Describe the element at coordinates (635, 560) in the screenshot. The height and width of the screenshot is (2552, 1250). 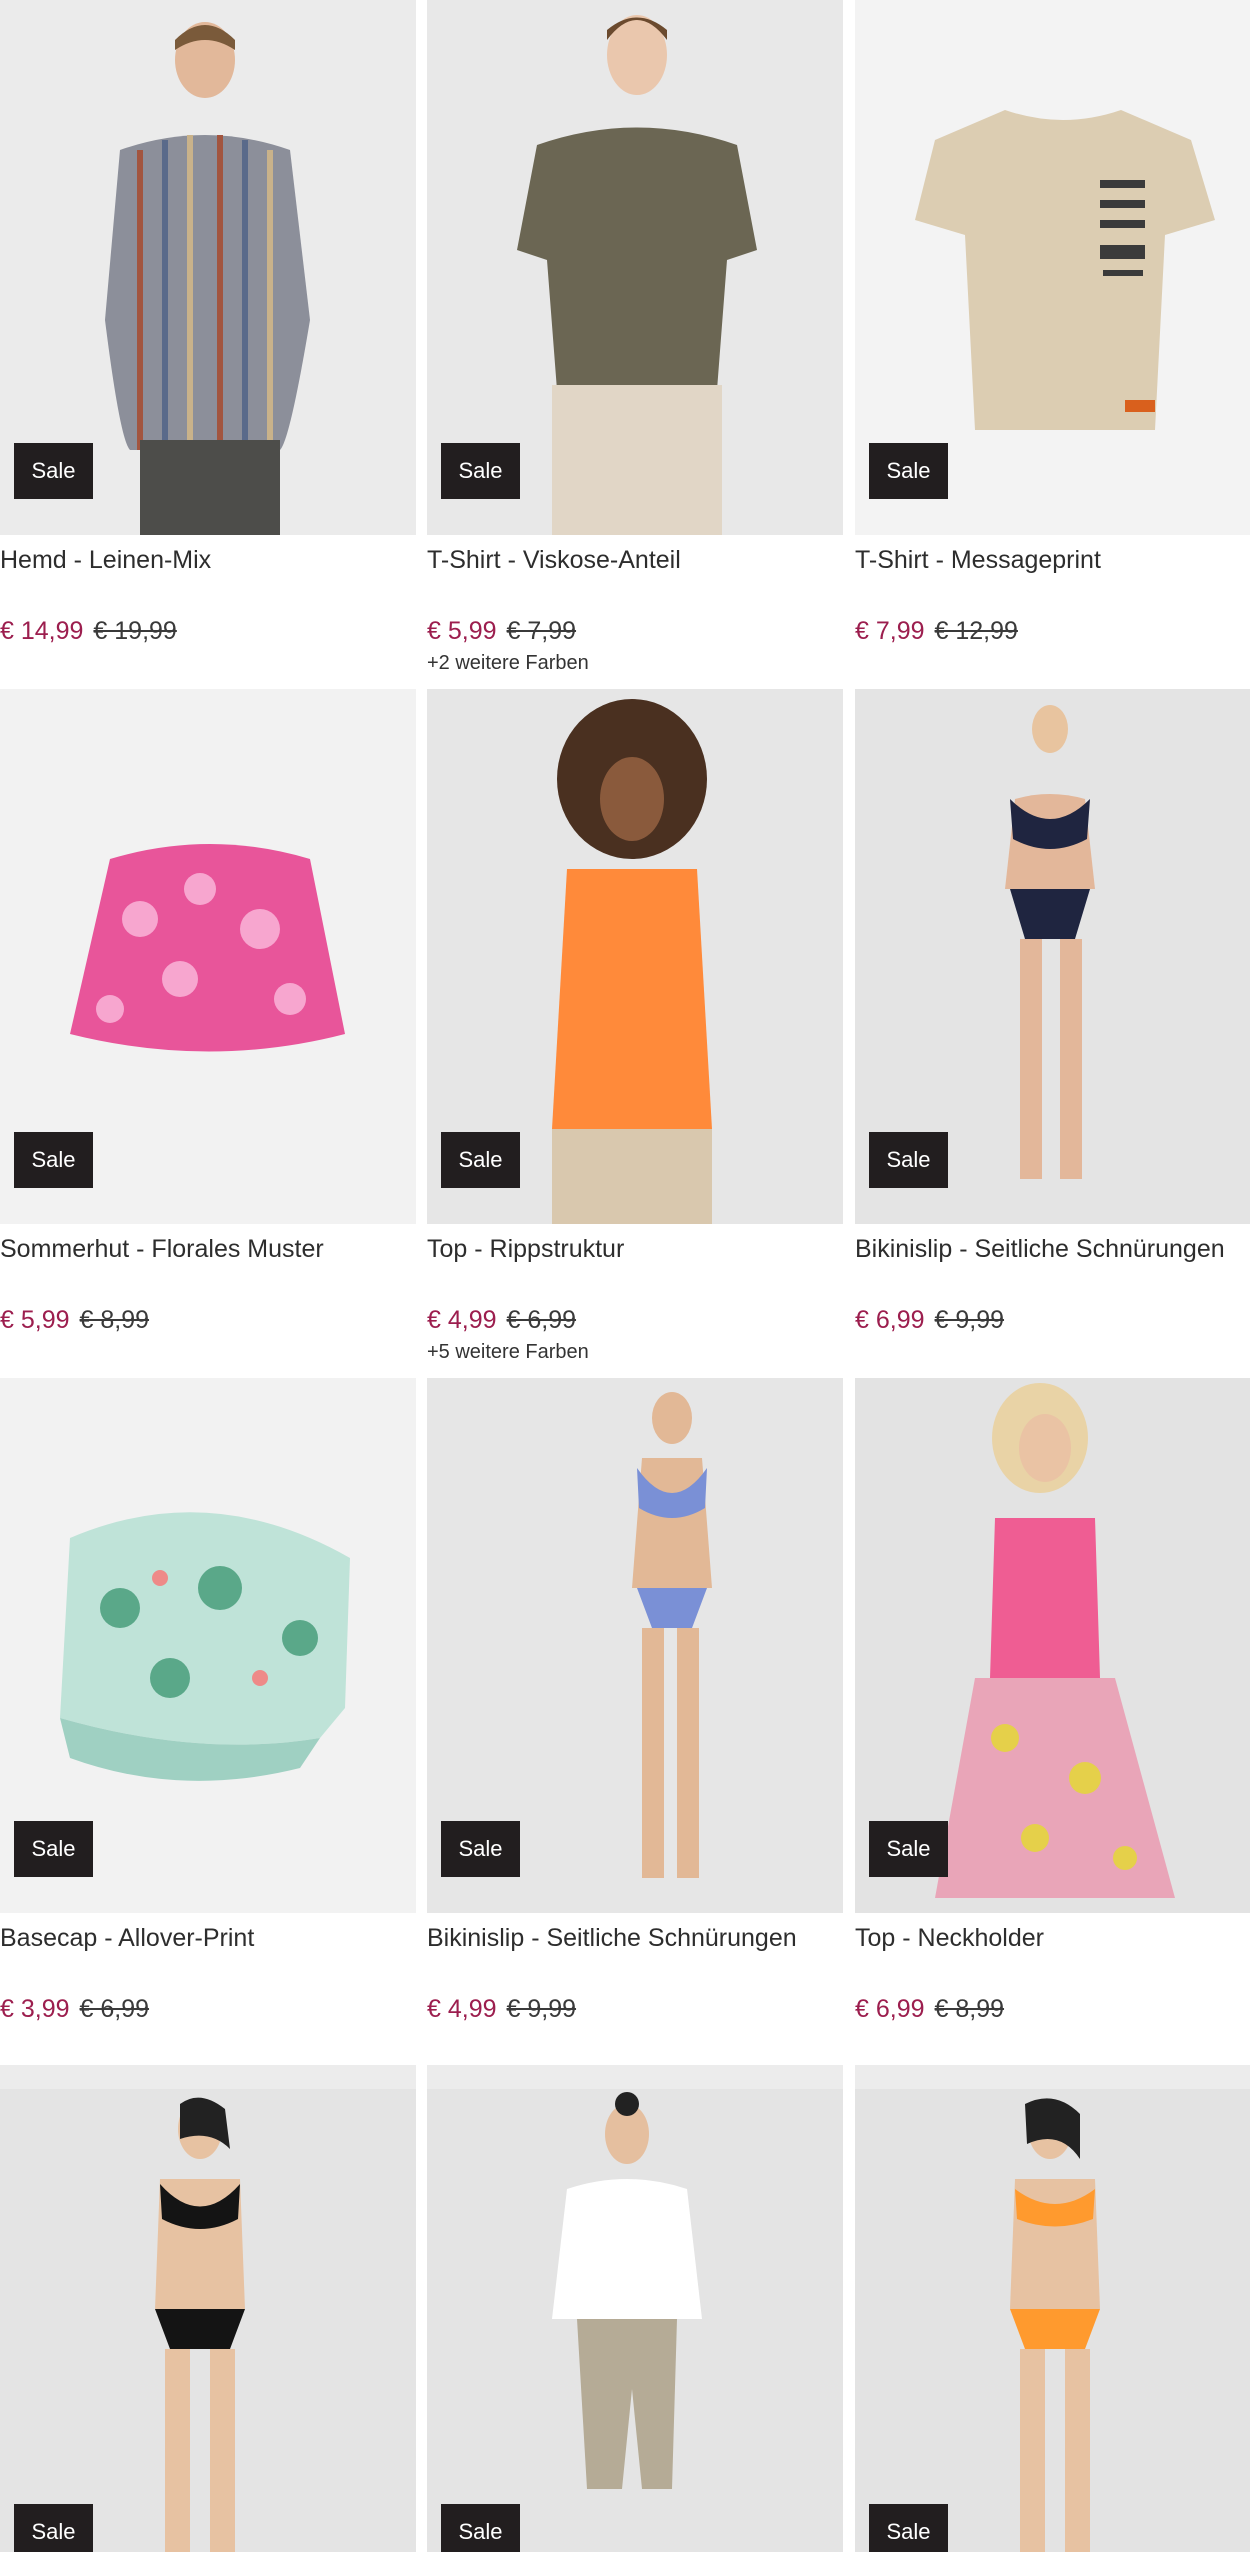
I see `product-title: T-Shirt - Viskose-Anteil` at that location.